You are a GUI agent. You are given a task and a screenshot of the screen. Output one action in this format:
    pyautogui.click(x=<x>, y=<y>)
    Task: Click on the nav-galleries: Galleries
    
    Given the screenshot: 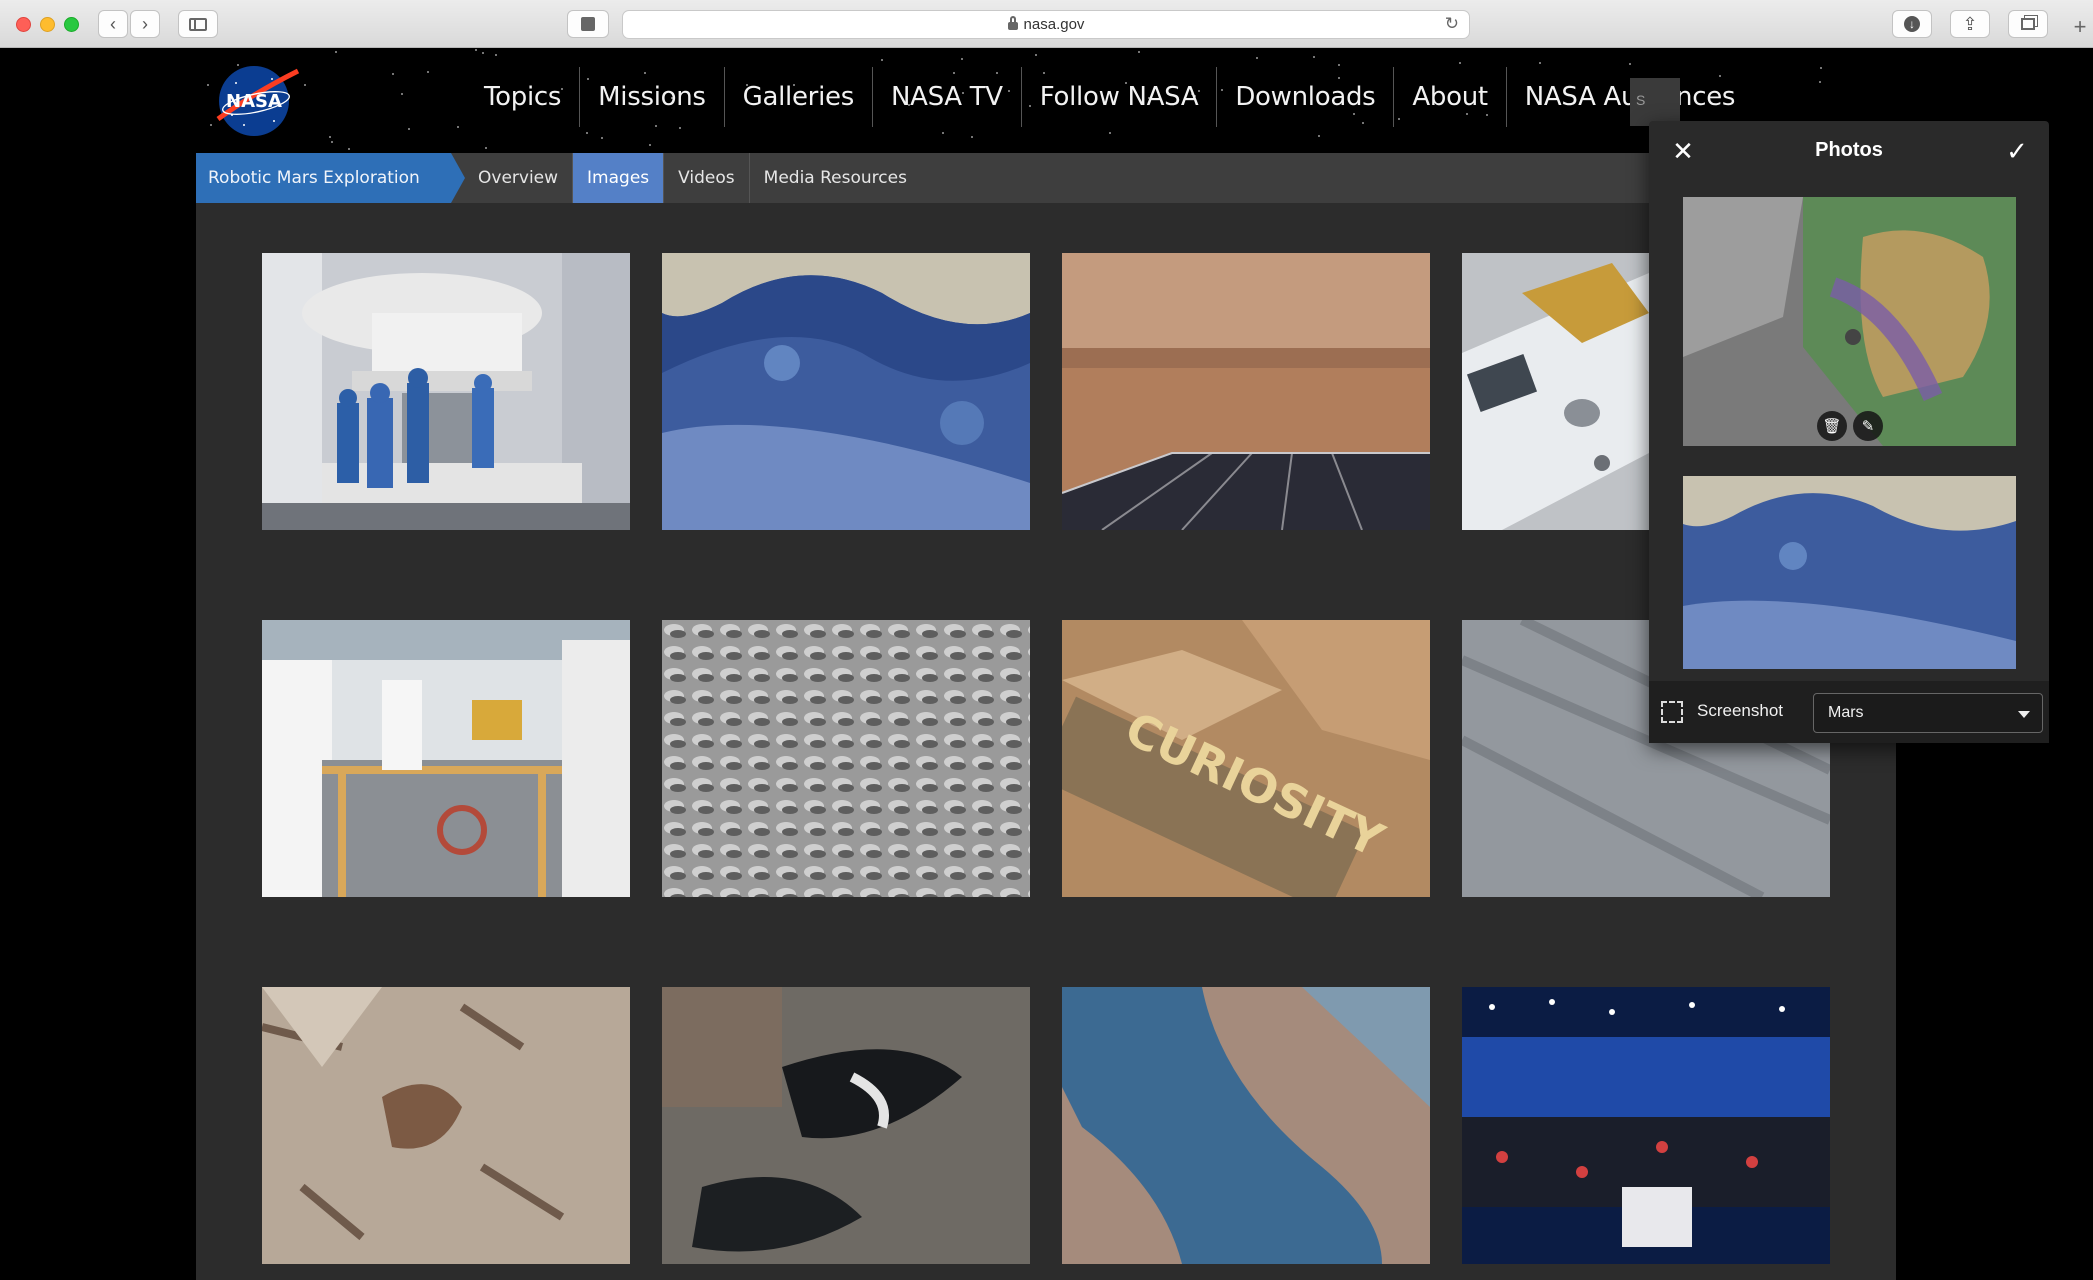 What is the action you would take?
    pyautogui.click(x=799, y=97)
    